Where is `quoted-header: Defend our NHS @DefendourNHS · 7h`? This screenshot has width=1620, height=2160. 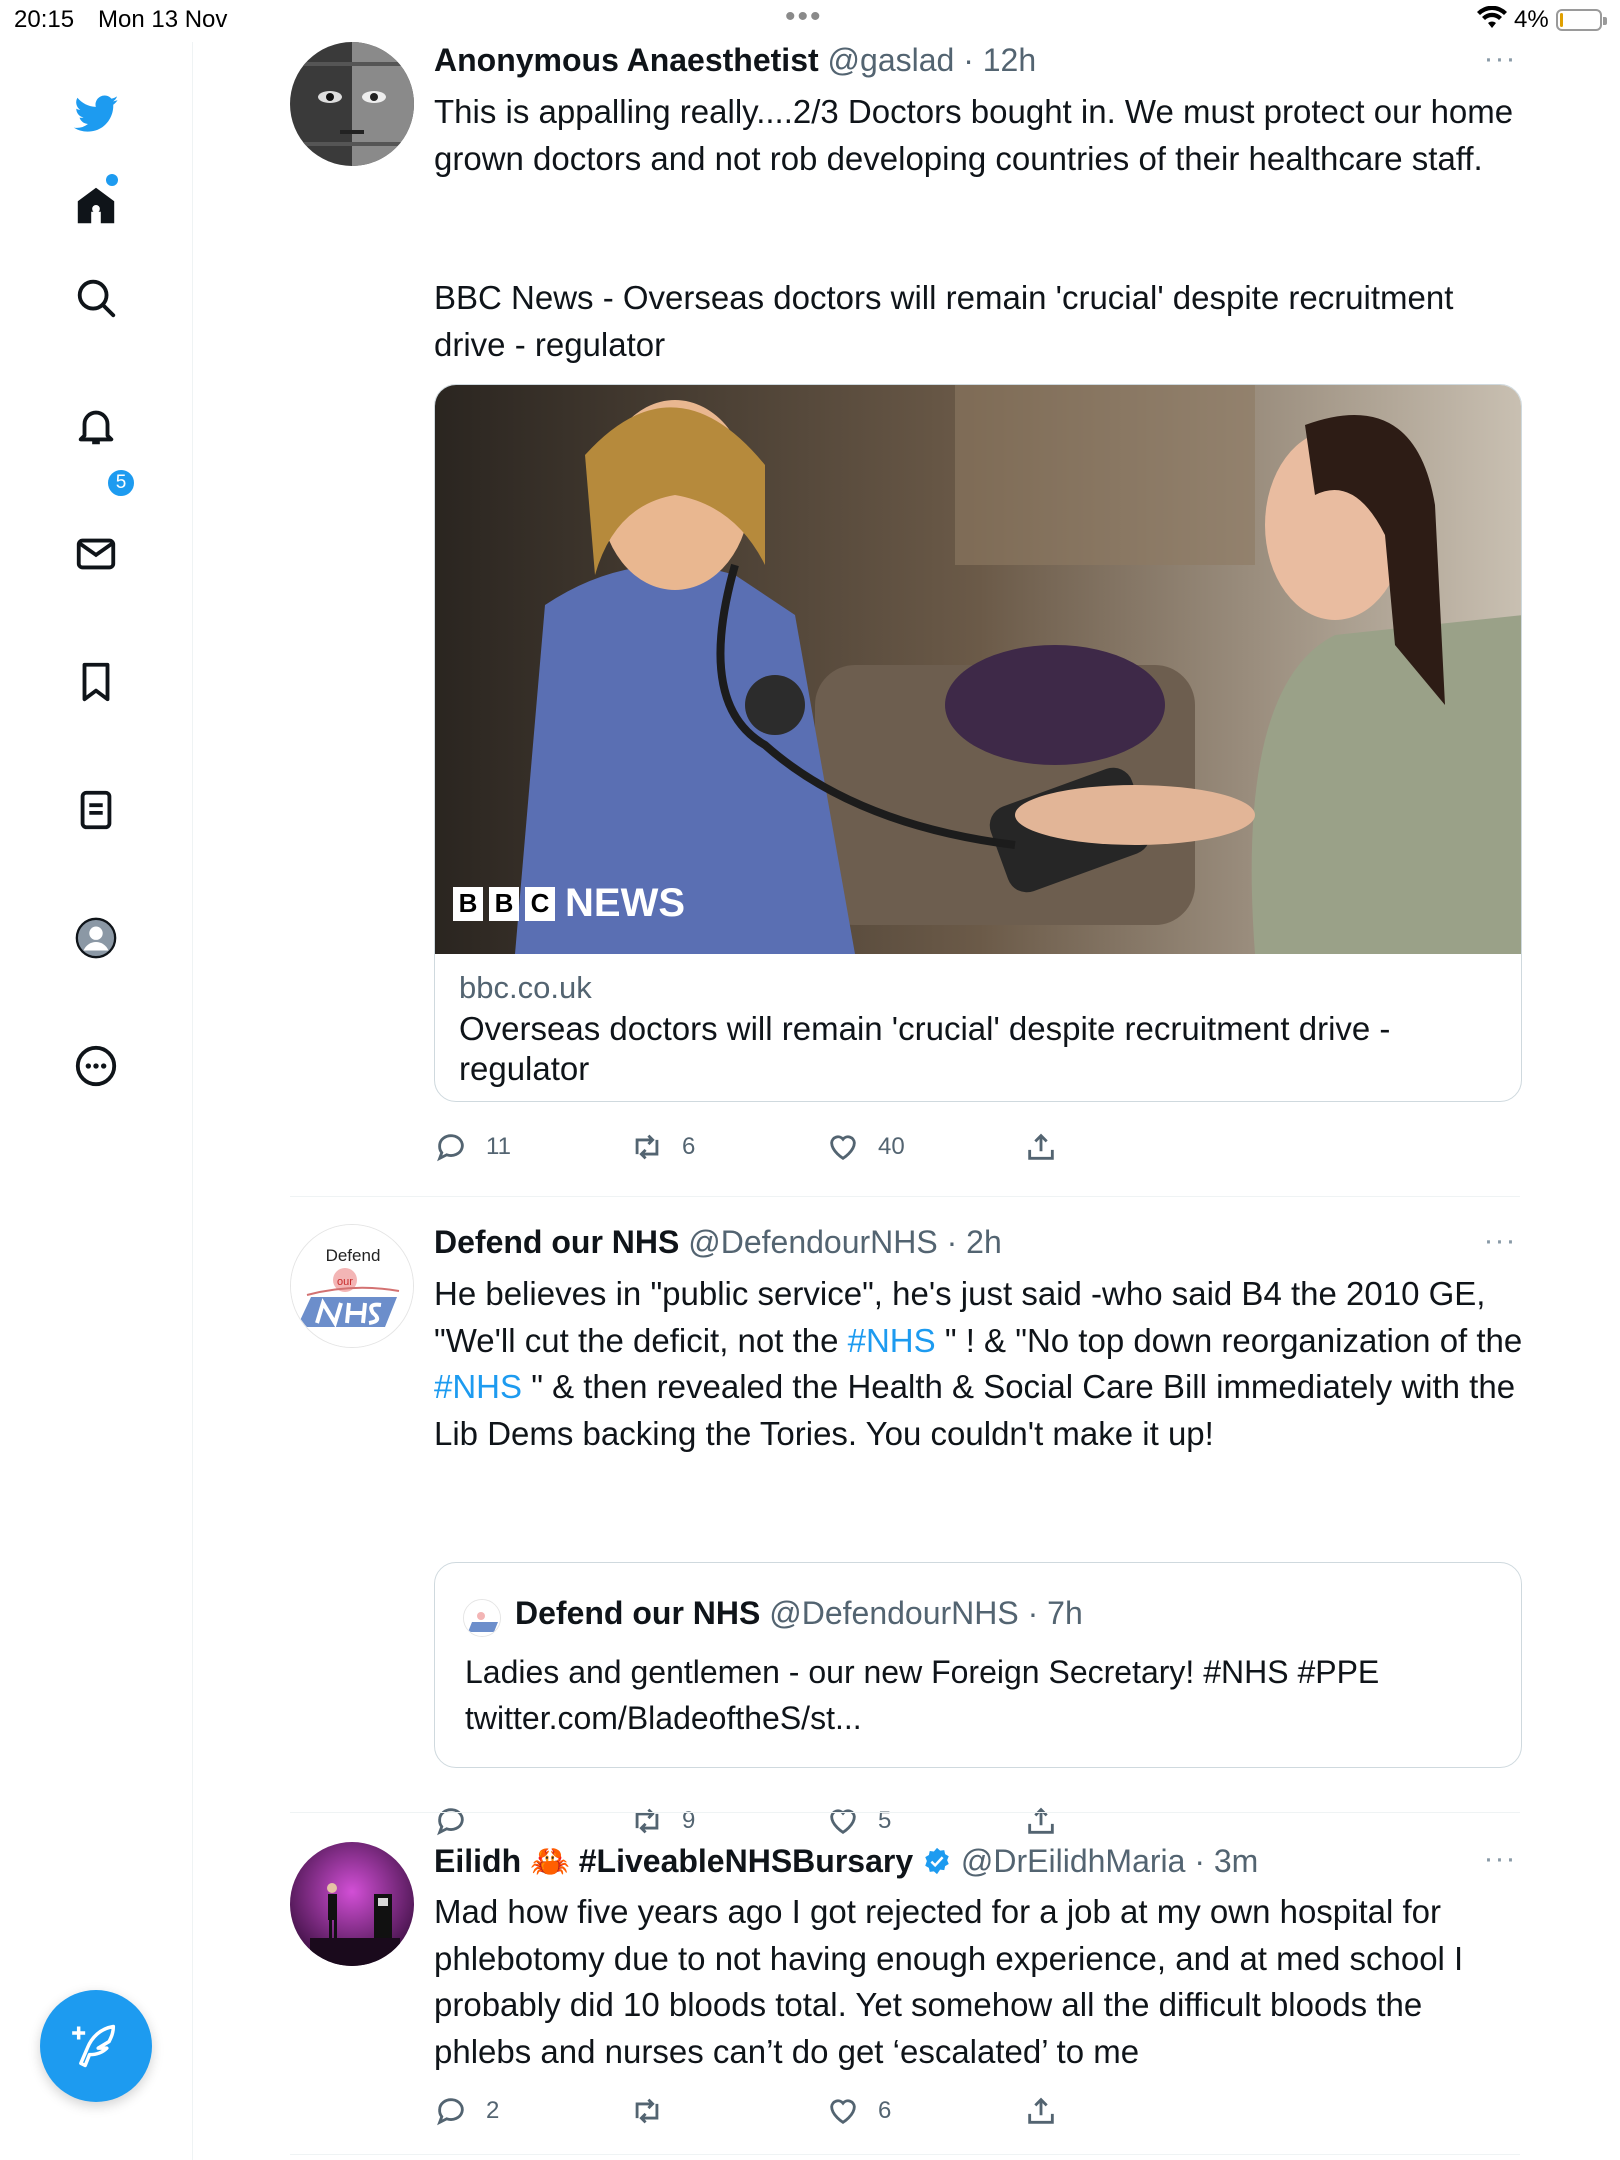
quoted-header: Defend our NHS @DefendourNHS · 7h is located at coordinates (799, 1613).